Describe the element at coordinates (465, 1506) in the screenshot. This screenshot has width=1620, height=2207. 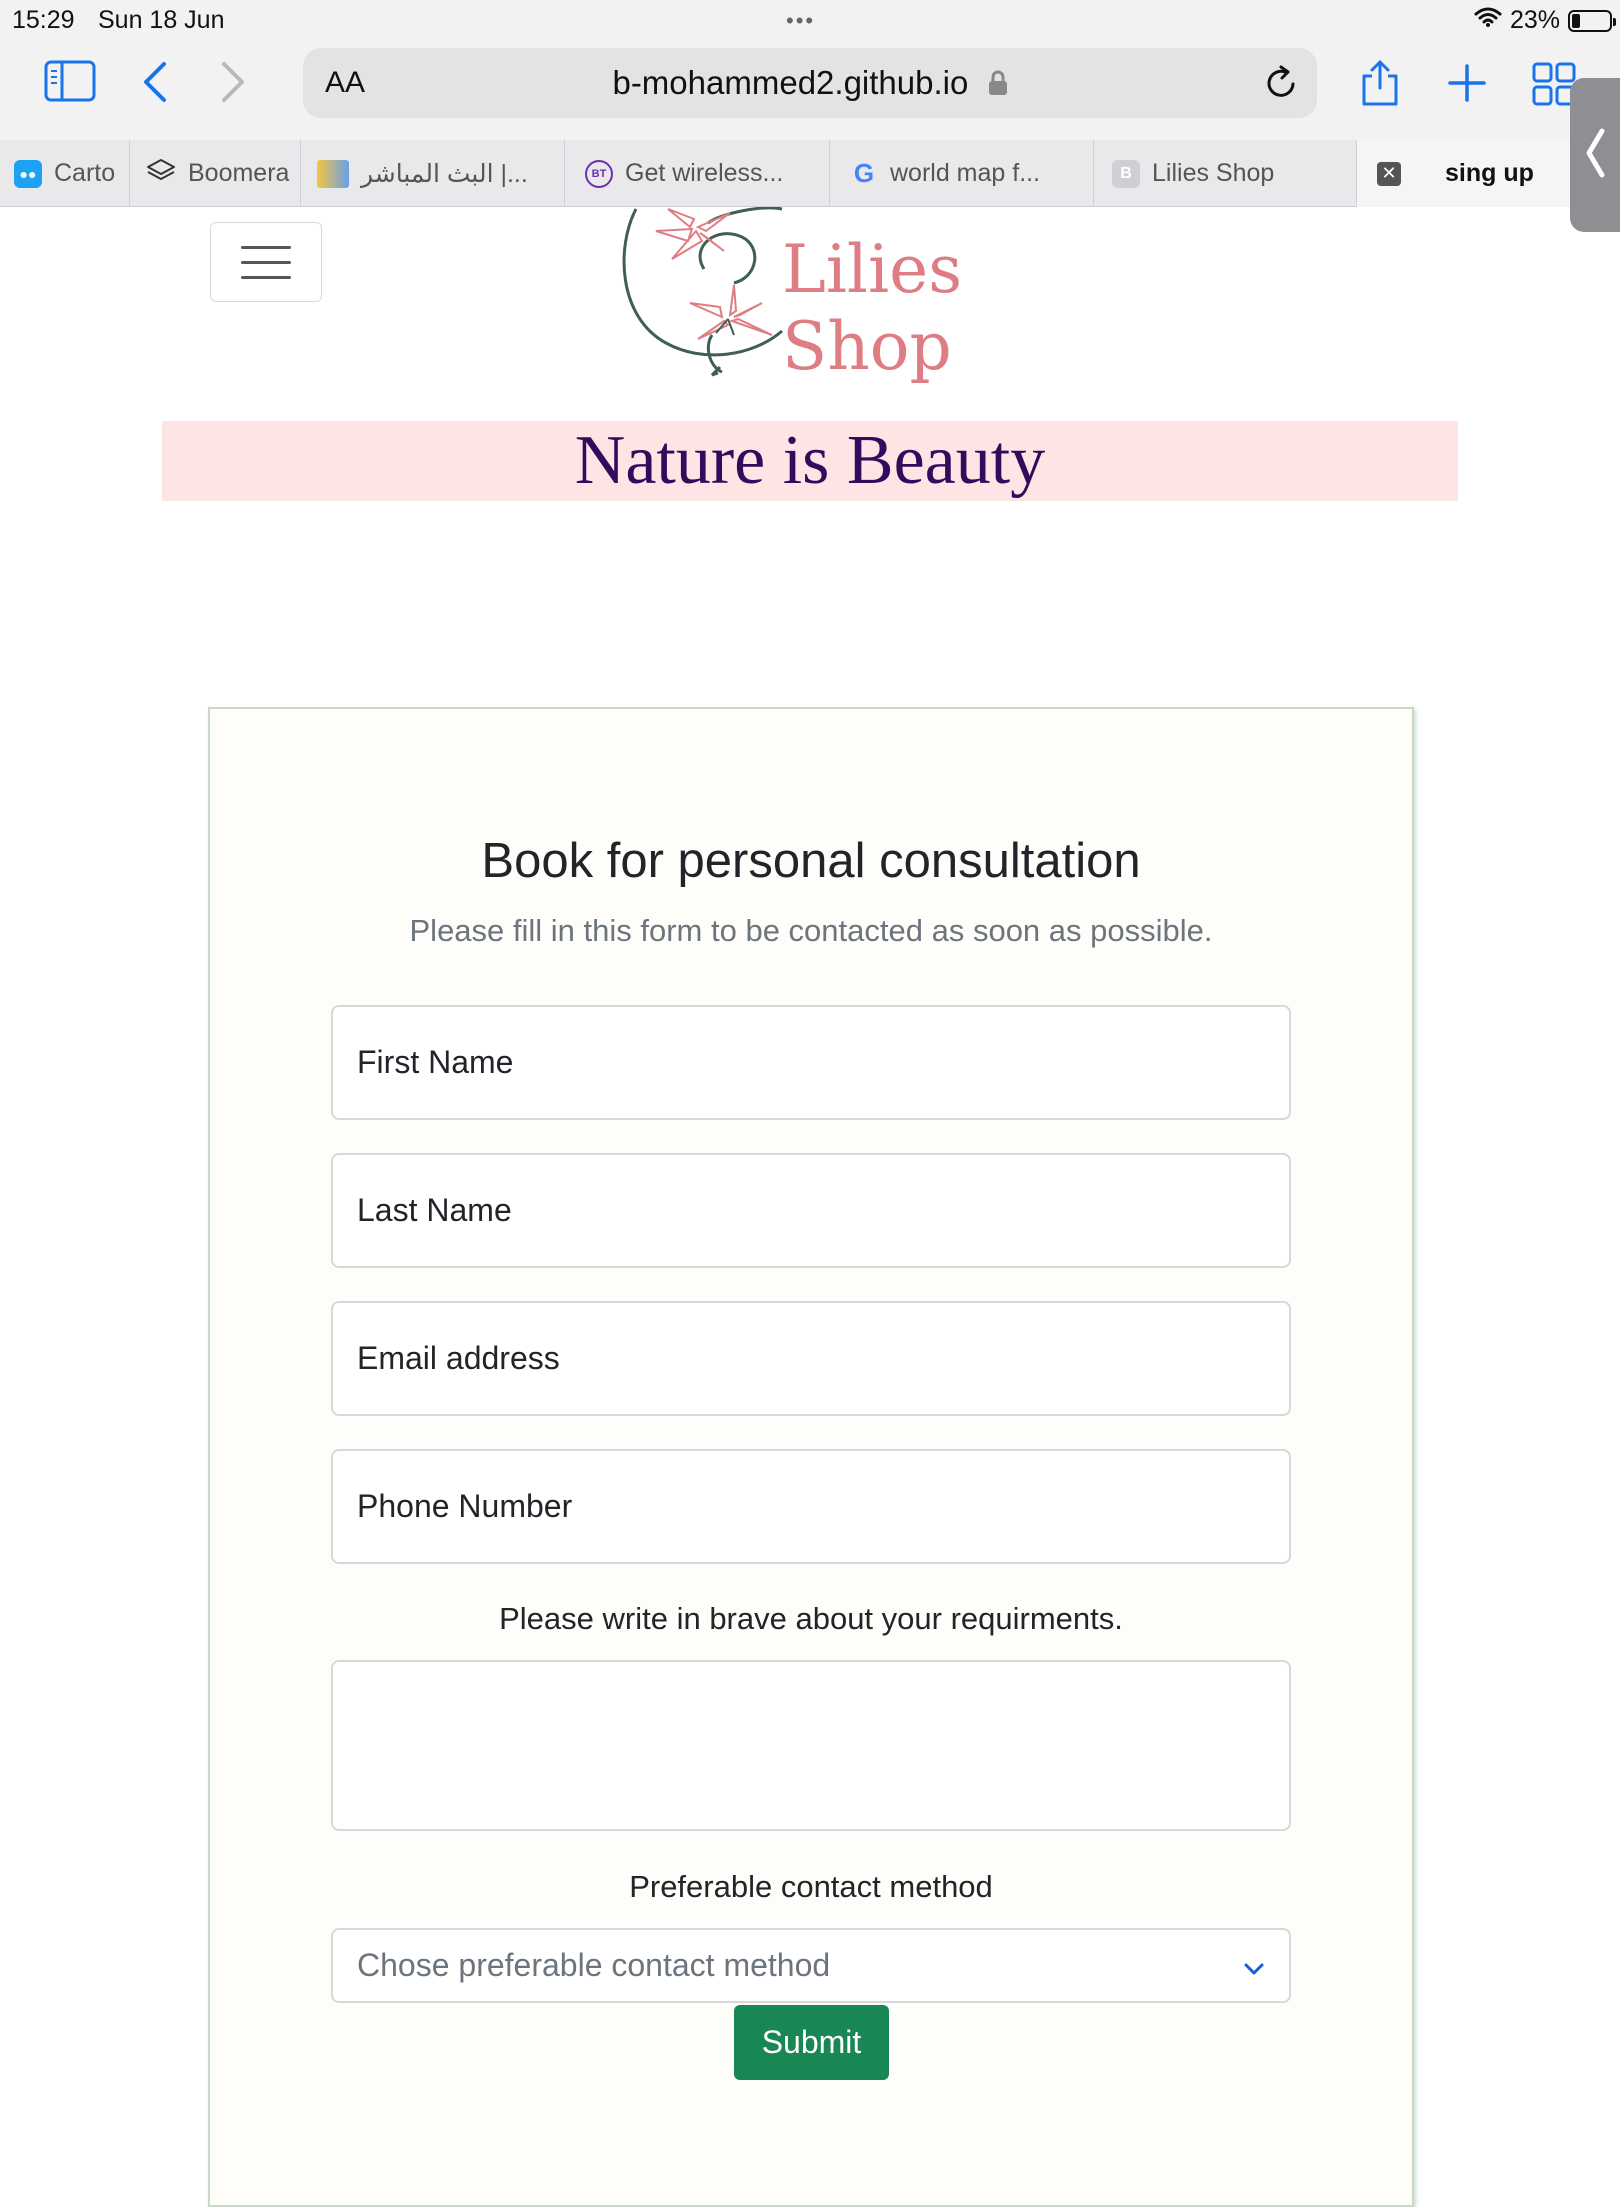
I see `phone-placeholder: Phone Number` at that location.